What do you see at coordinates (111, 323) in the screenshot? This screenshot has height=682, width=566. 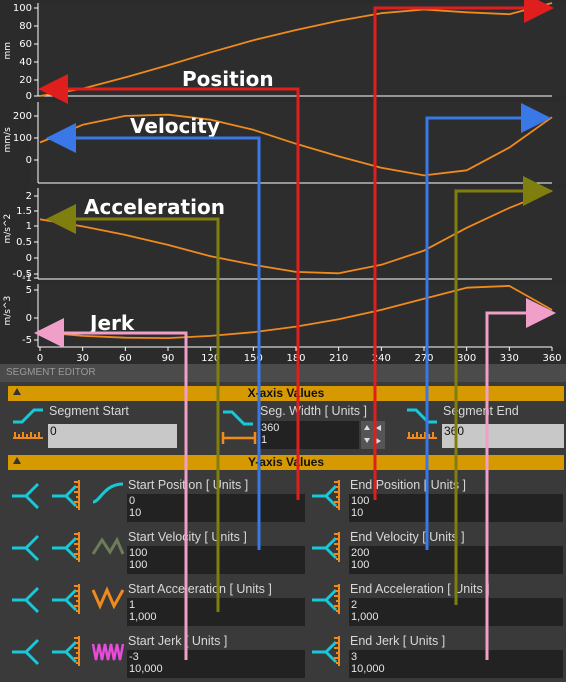 I see `chart-title-jerk: Jerk` at bounding box center [111, 323].